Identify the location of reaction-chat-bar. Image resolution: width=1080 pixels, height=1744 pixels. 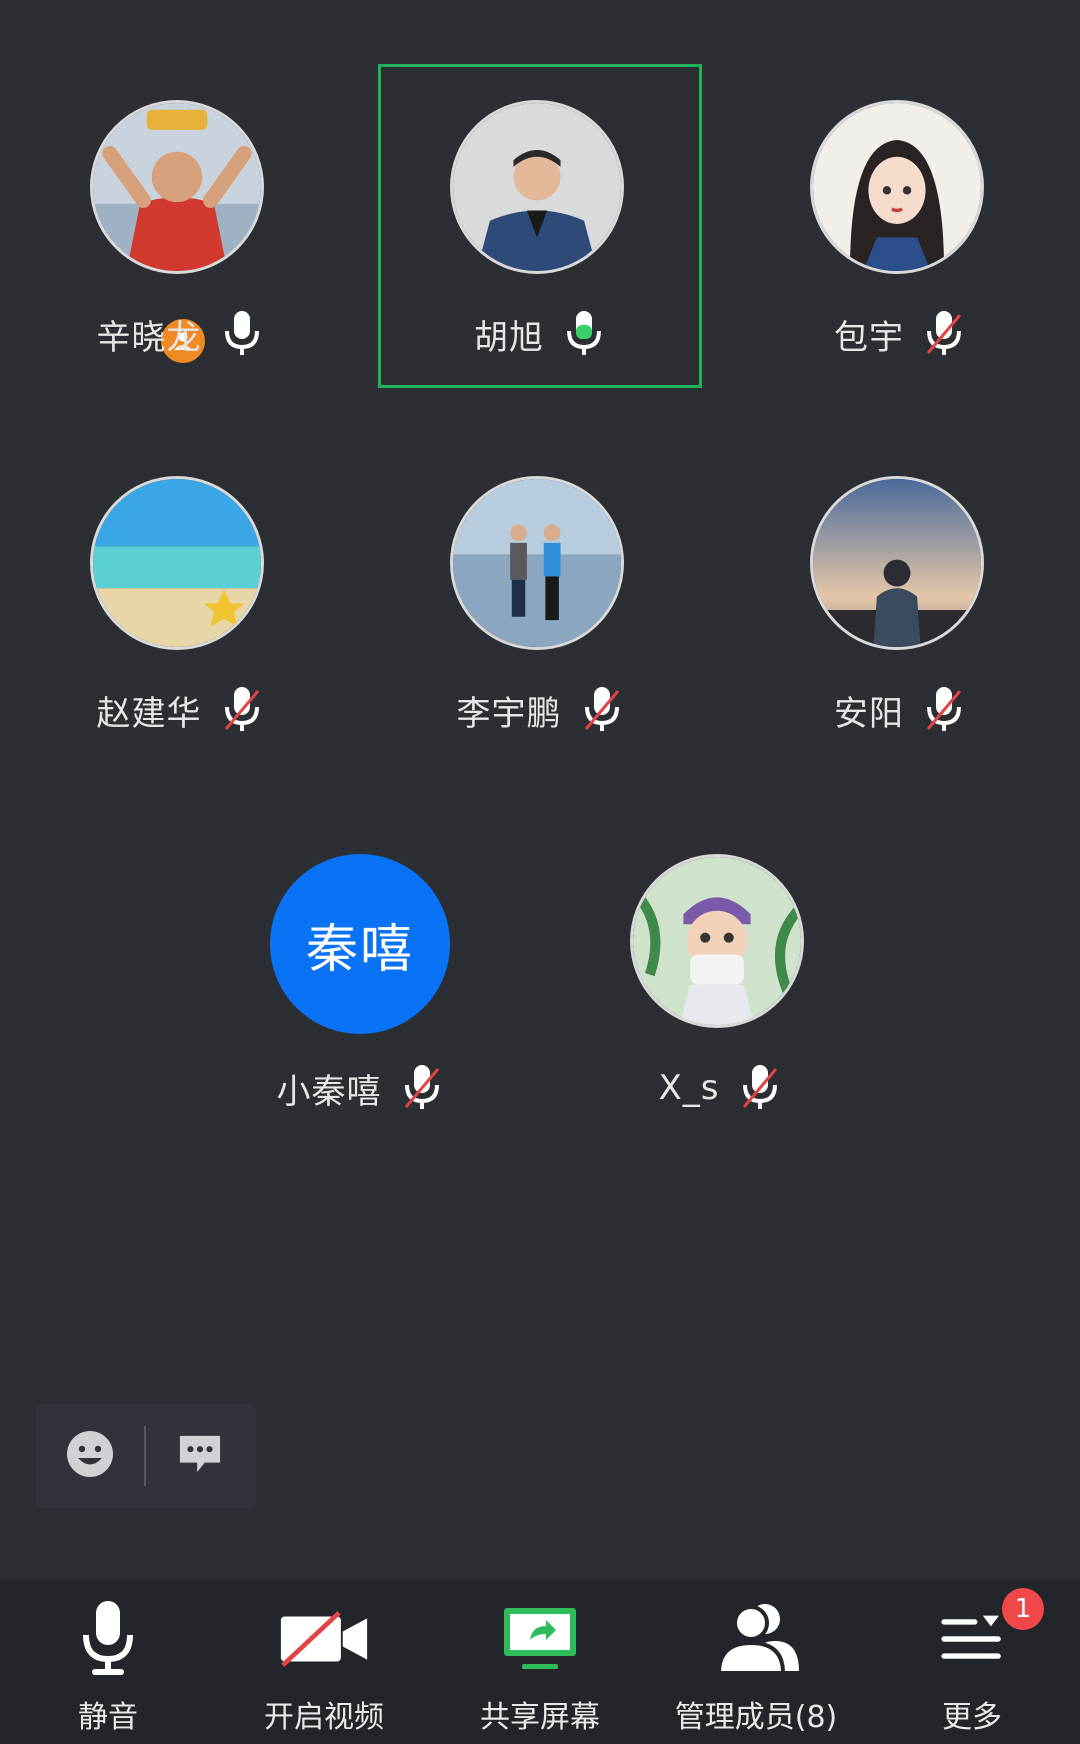
(146, 1456).